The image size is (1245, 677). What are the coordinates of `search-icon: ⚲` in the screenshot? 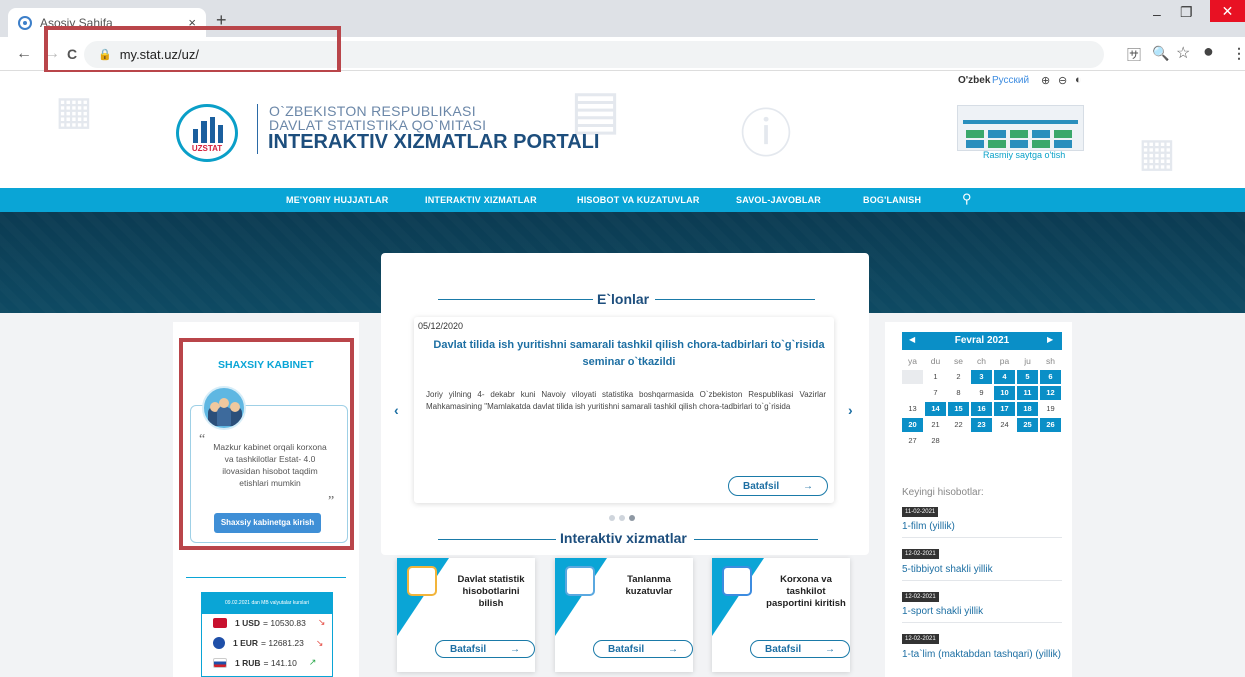 It's located at (967, 199).